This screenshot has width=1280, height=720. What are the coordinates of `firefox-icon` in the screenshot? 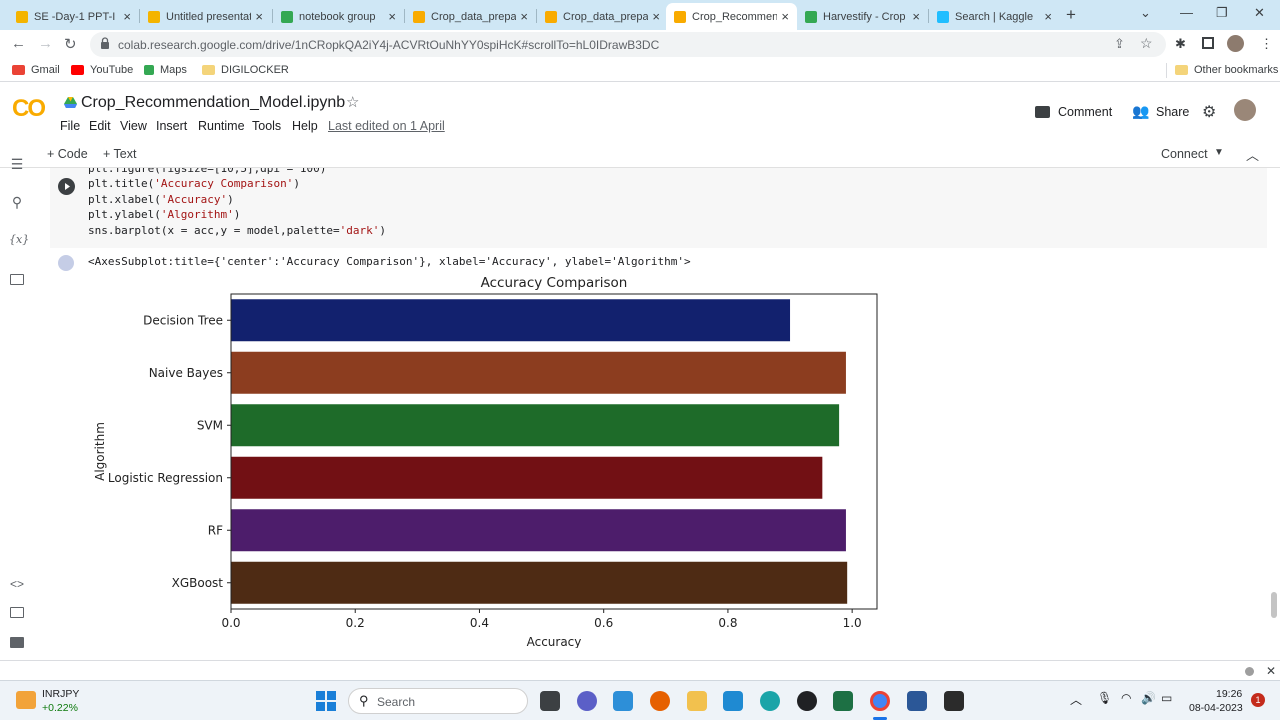 It's located at (660, 701).